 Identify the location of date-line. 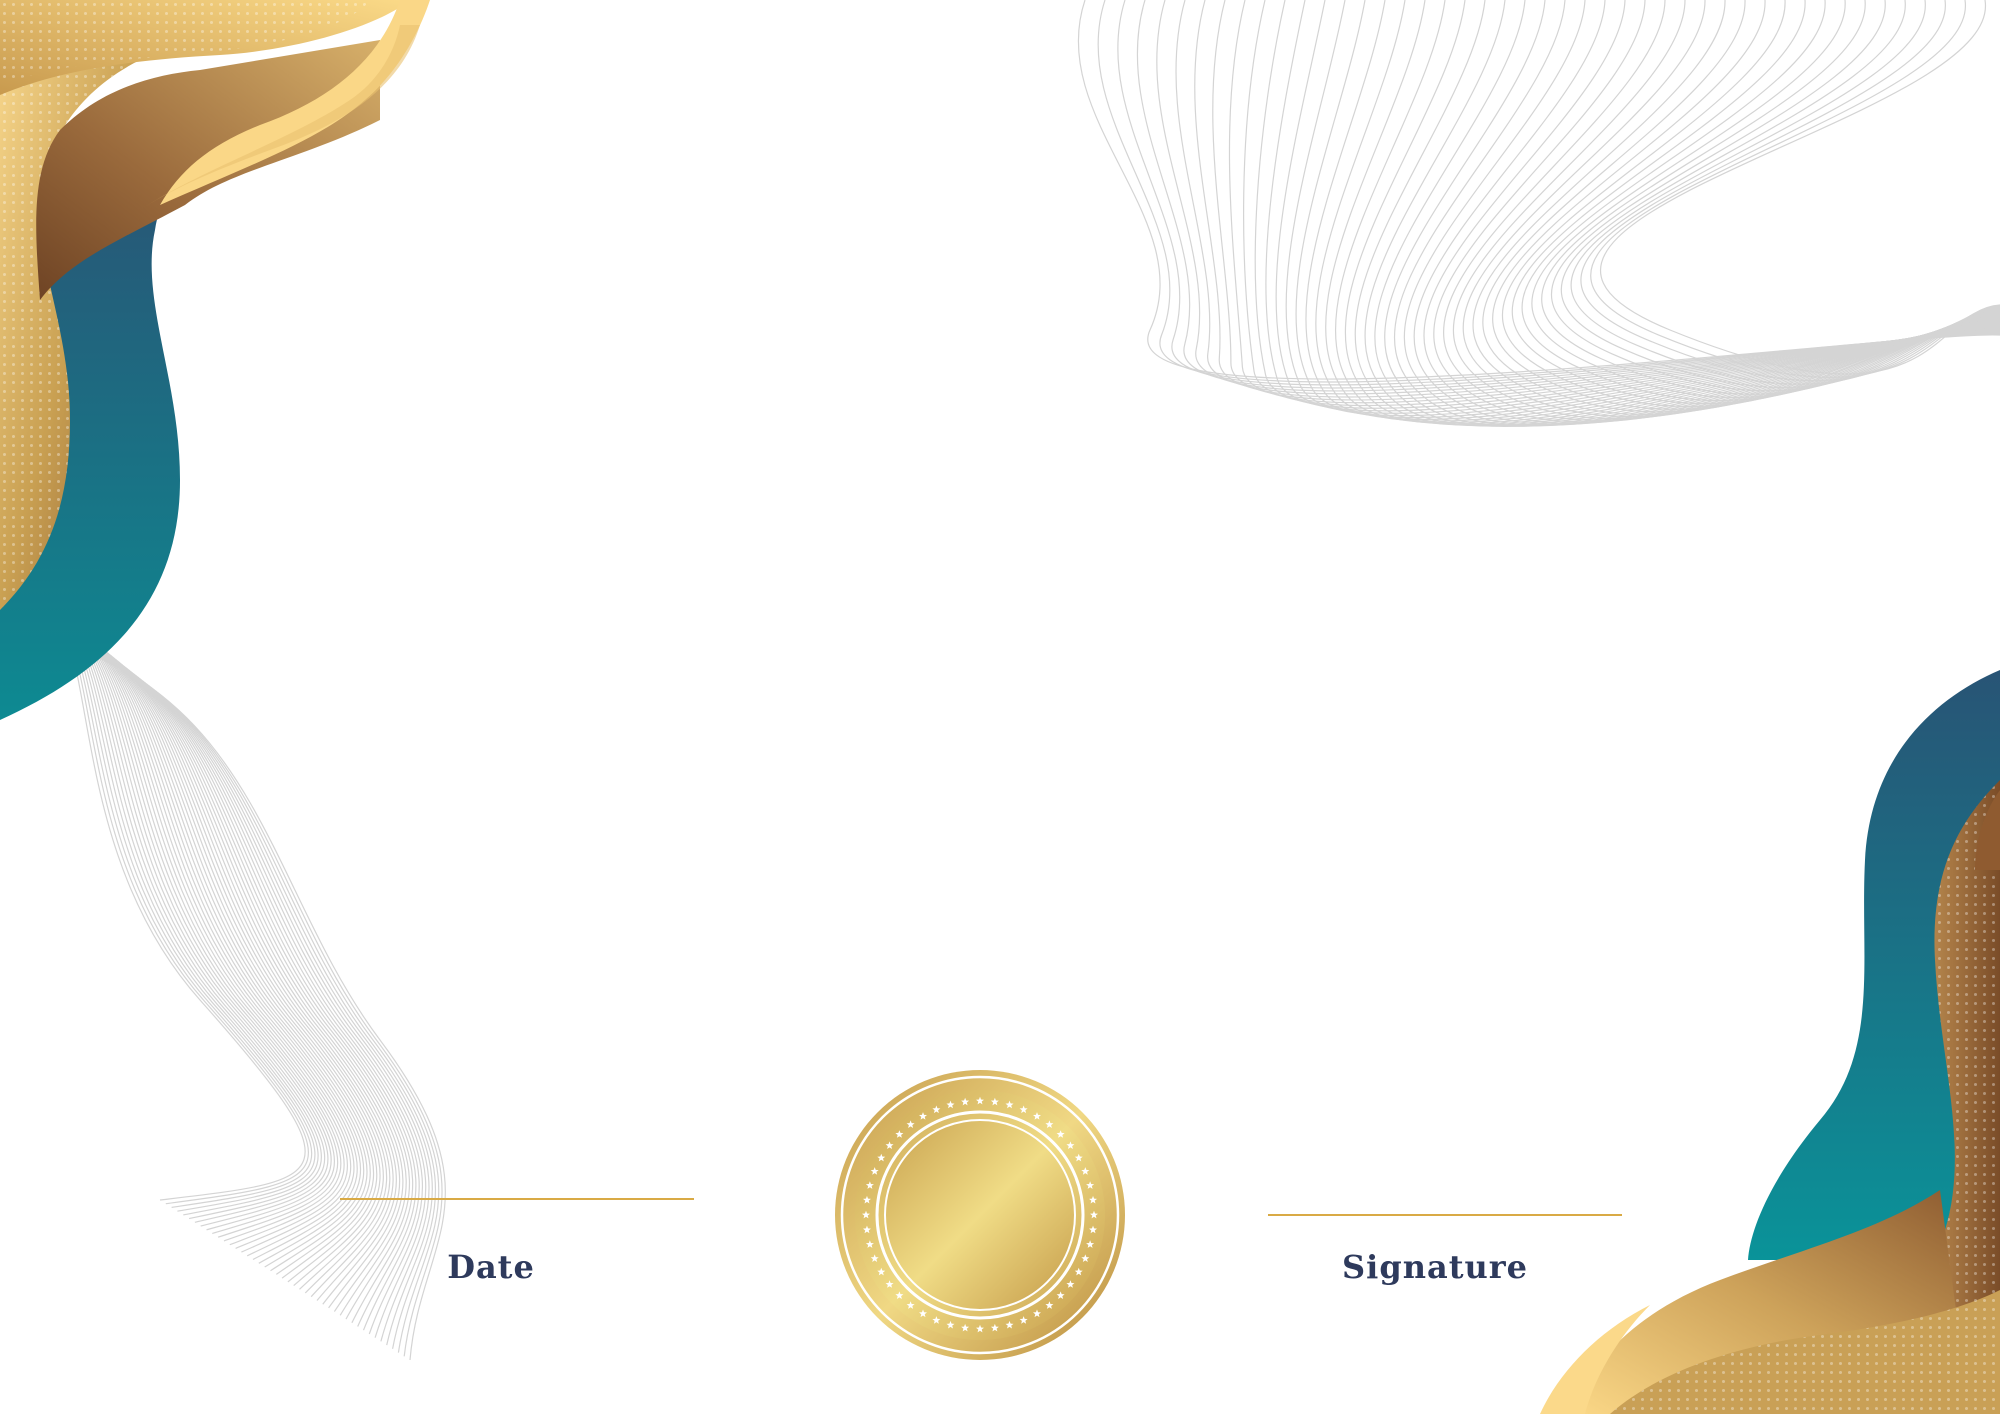
(517, 1199).